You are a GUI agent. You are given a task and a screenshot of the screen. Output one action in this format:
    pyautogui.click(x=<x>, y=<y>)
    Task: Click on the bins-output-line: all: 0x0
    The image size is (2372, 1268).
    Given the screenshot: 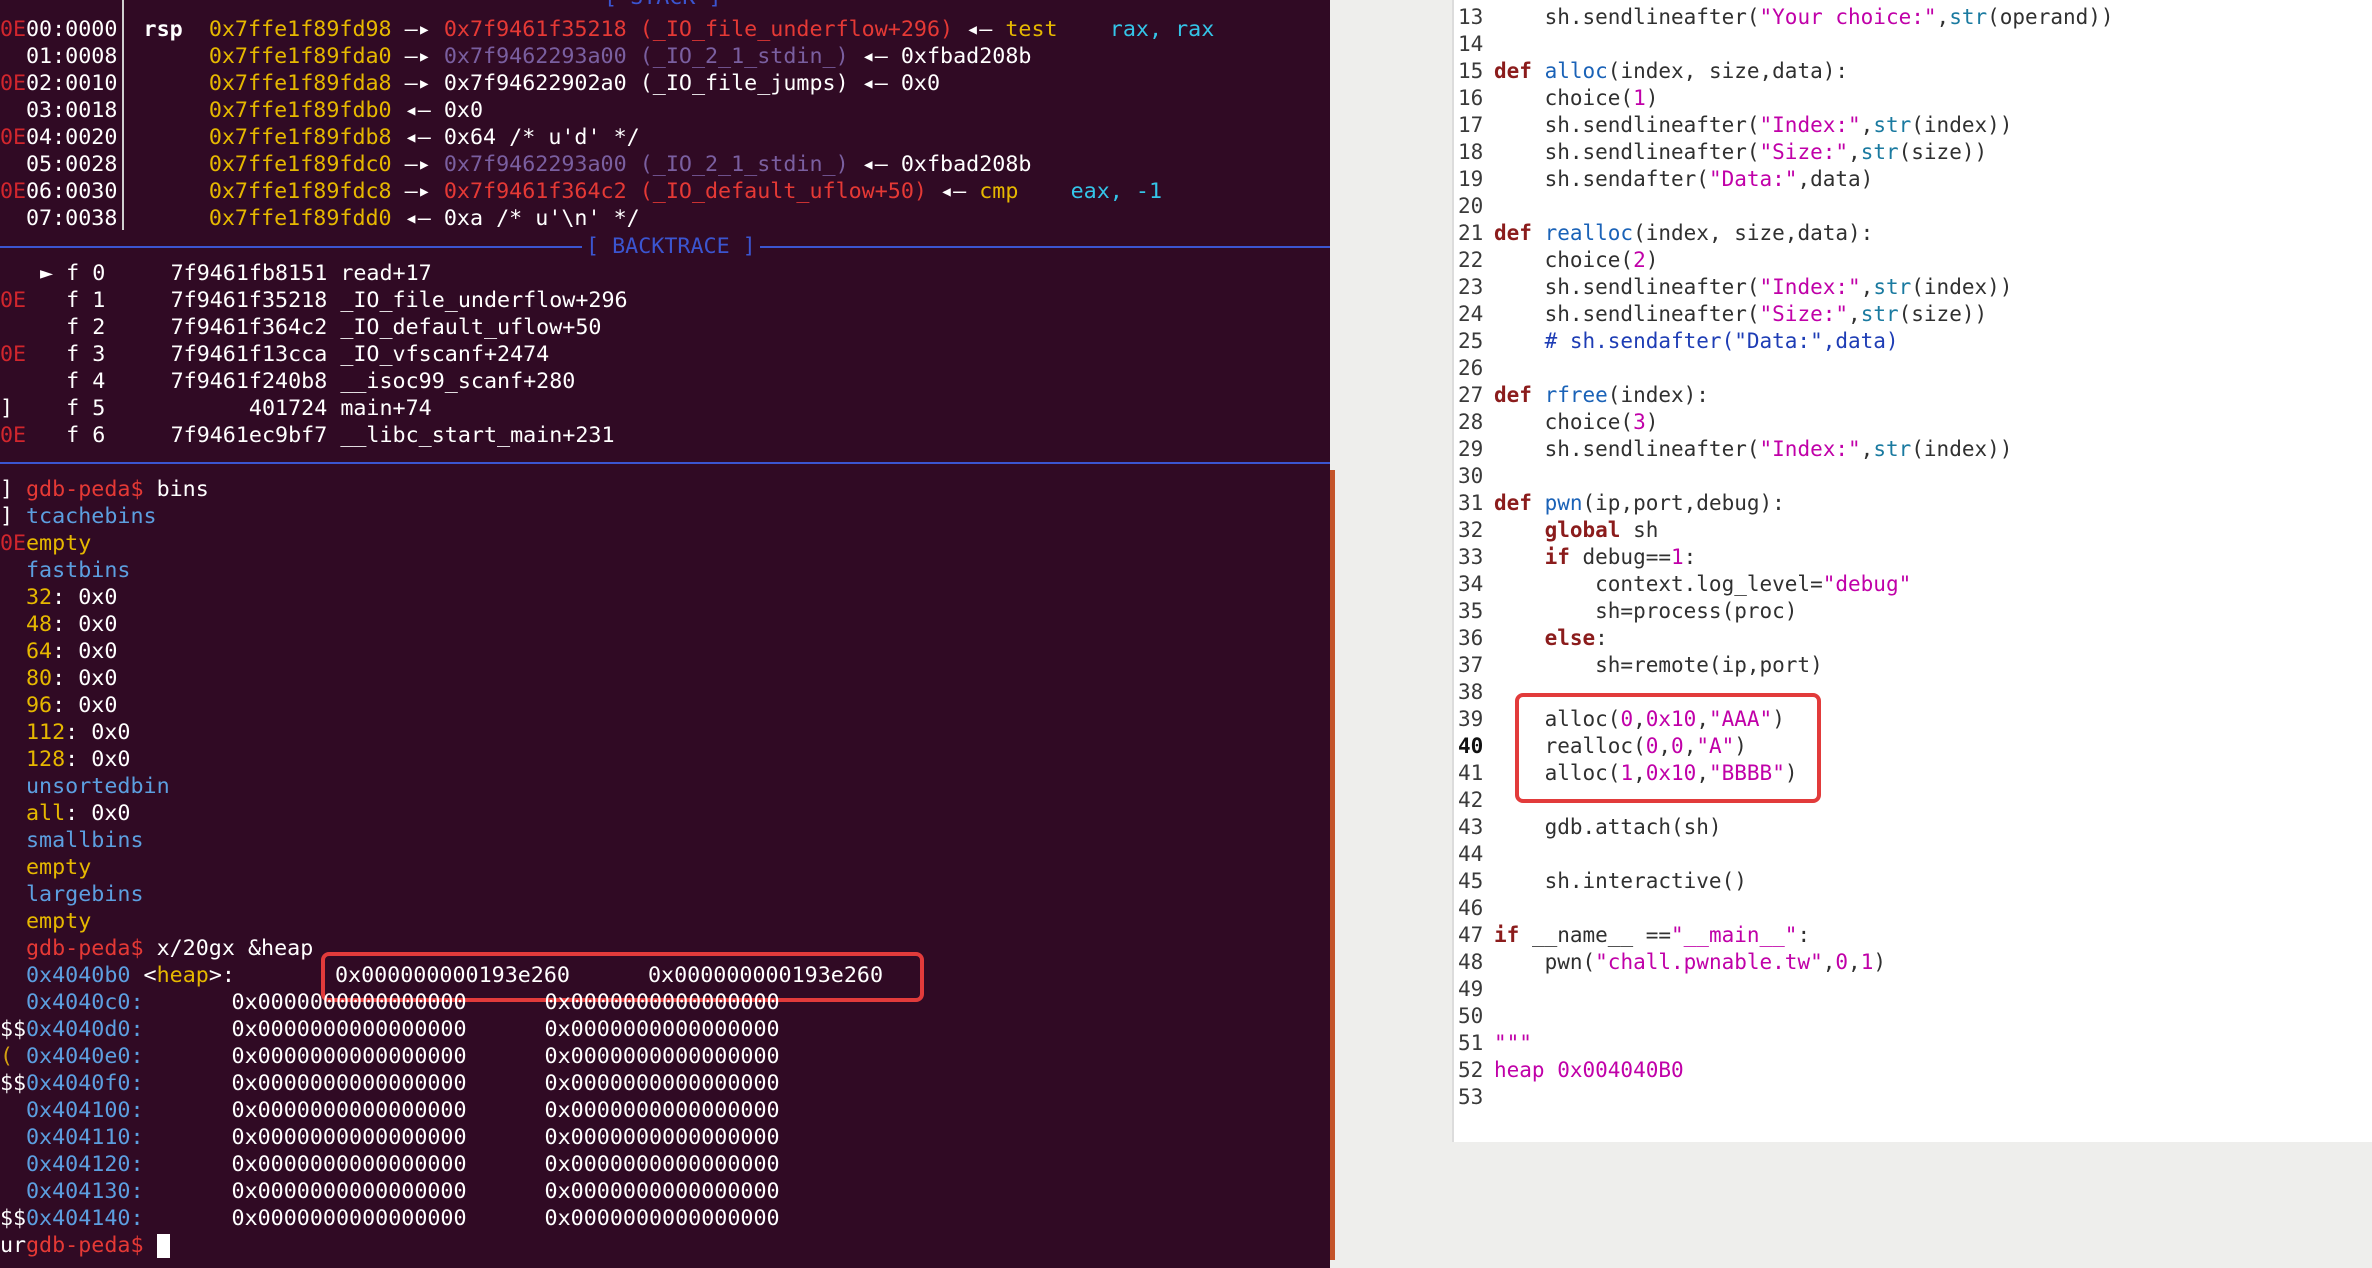 What is the action you would take?
    pyautogui.click(x=78, y=813)
    